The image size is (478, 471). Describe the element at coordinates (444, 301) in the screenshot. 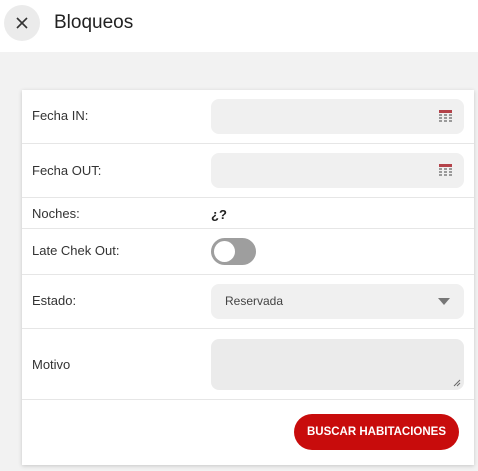

I see `chevron-down-icon` at that location.